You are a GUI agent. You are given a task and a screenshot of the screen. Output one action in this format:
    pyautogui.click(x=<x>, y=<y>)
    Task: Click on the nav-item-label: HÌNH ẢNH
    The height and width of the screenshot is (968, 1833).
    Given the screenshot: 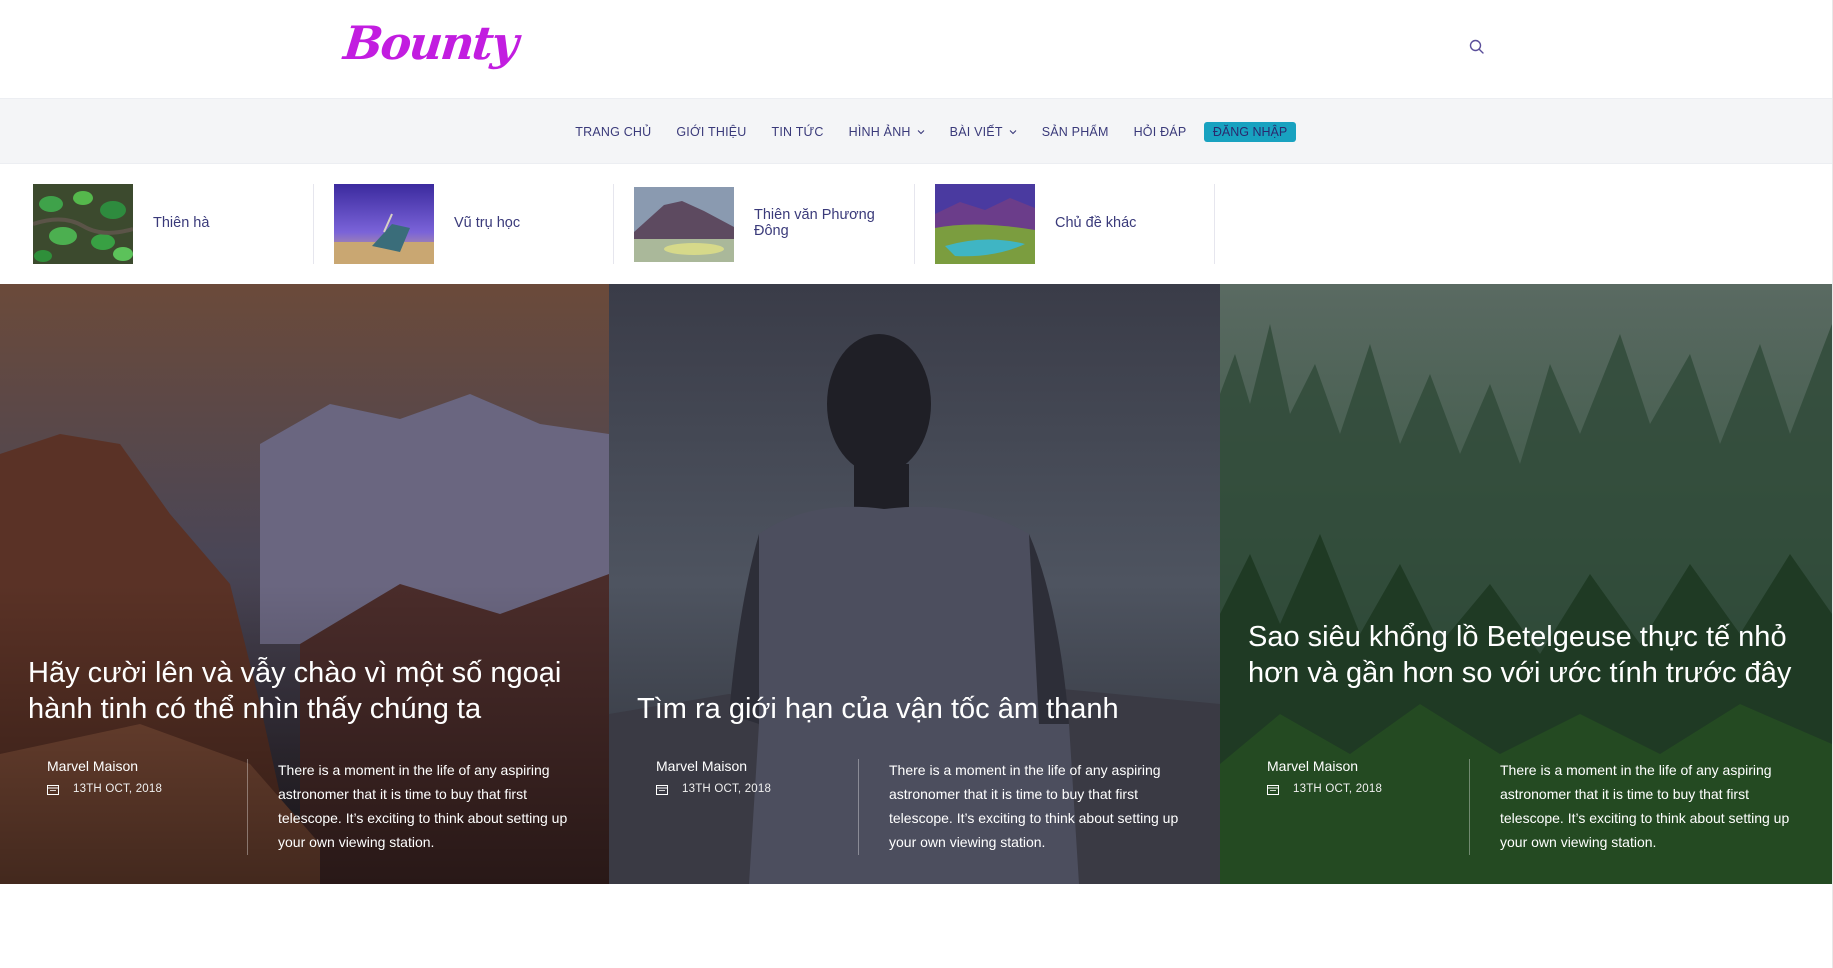 What is the action you would take?
    pyautogui.click(x=879, y=132)
    